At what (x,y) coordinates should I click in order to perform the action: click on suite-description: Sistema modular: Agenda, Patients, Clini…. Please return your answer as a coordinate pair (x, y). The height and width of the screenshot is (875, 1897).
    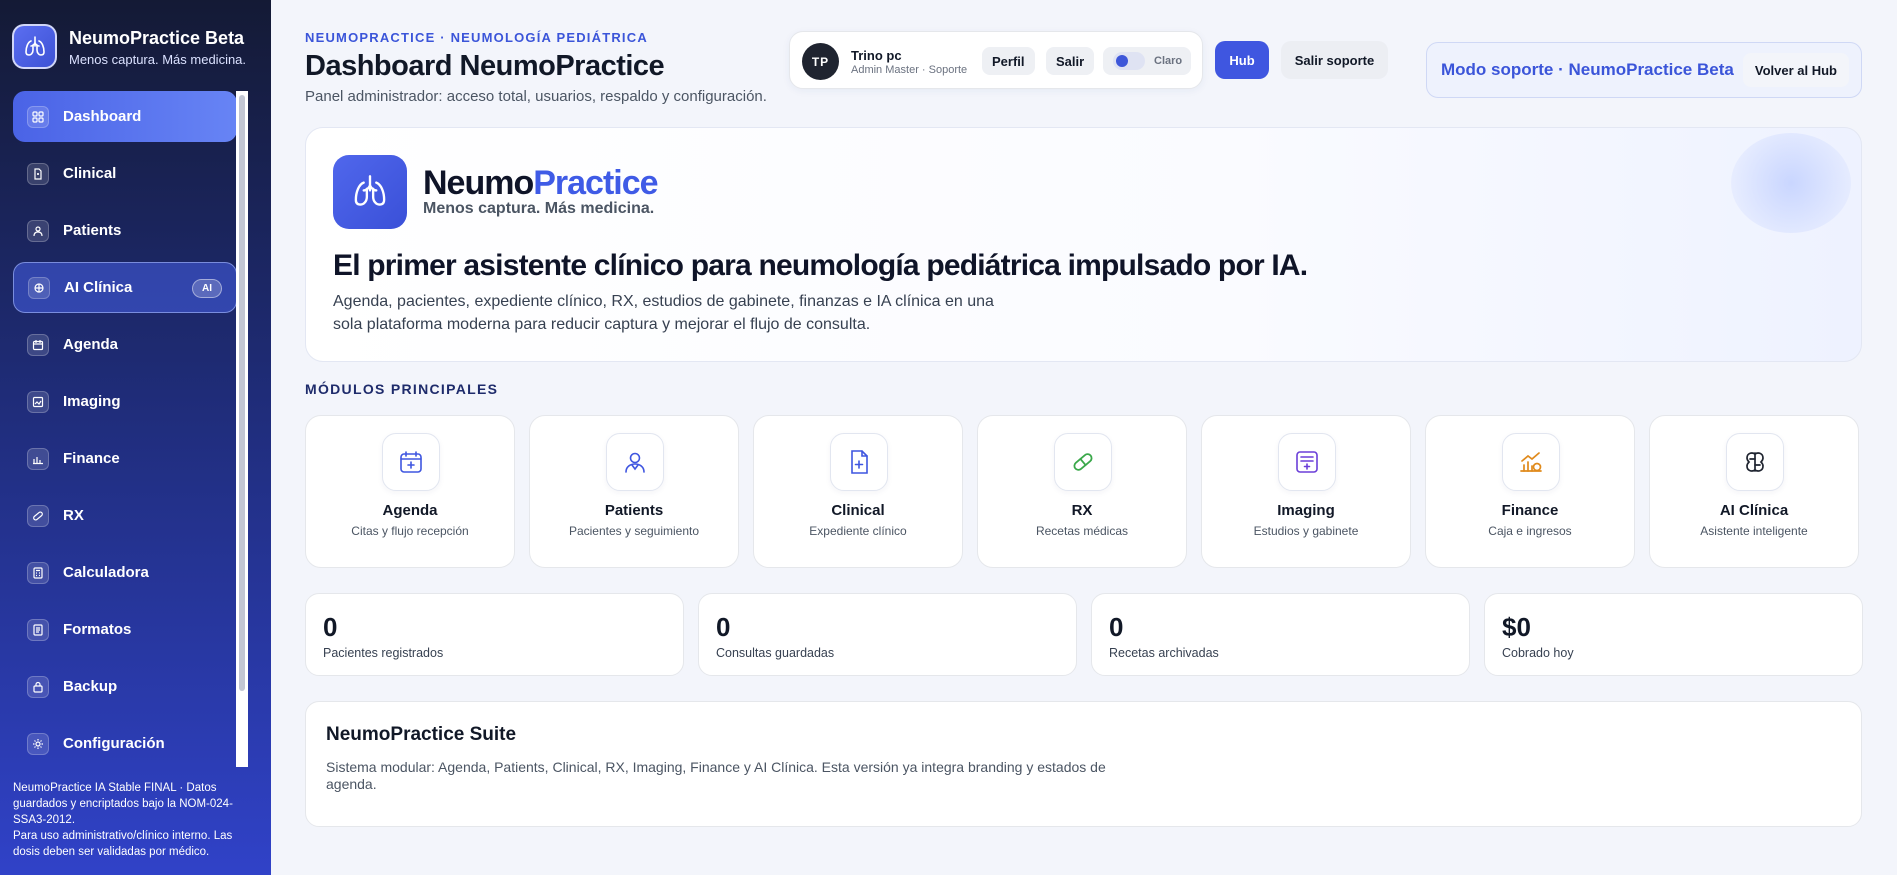
    Looking at the image, I should click on (716, 775).